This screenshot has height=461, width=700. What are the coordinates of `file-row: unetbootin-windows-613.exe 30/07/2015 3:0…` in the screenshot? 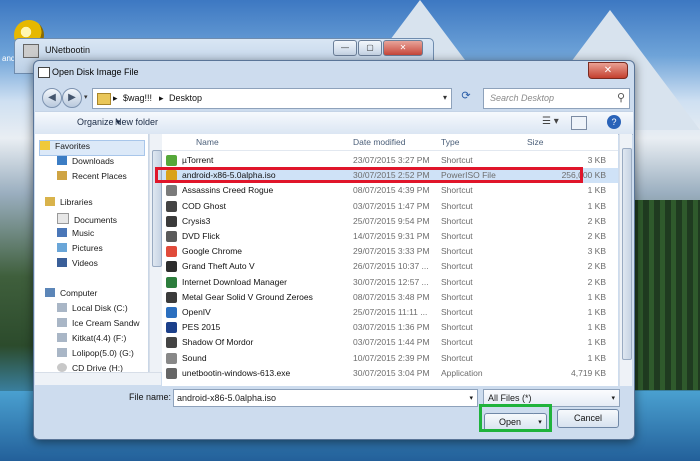 It's located at (390, 373).